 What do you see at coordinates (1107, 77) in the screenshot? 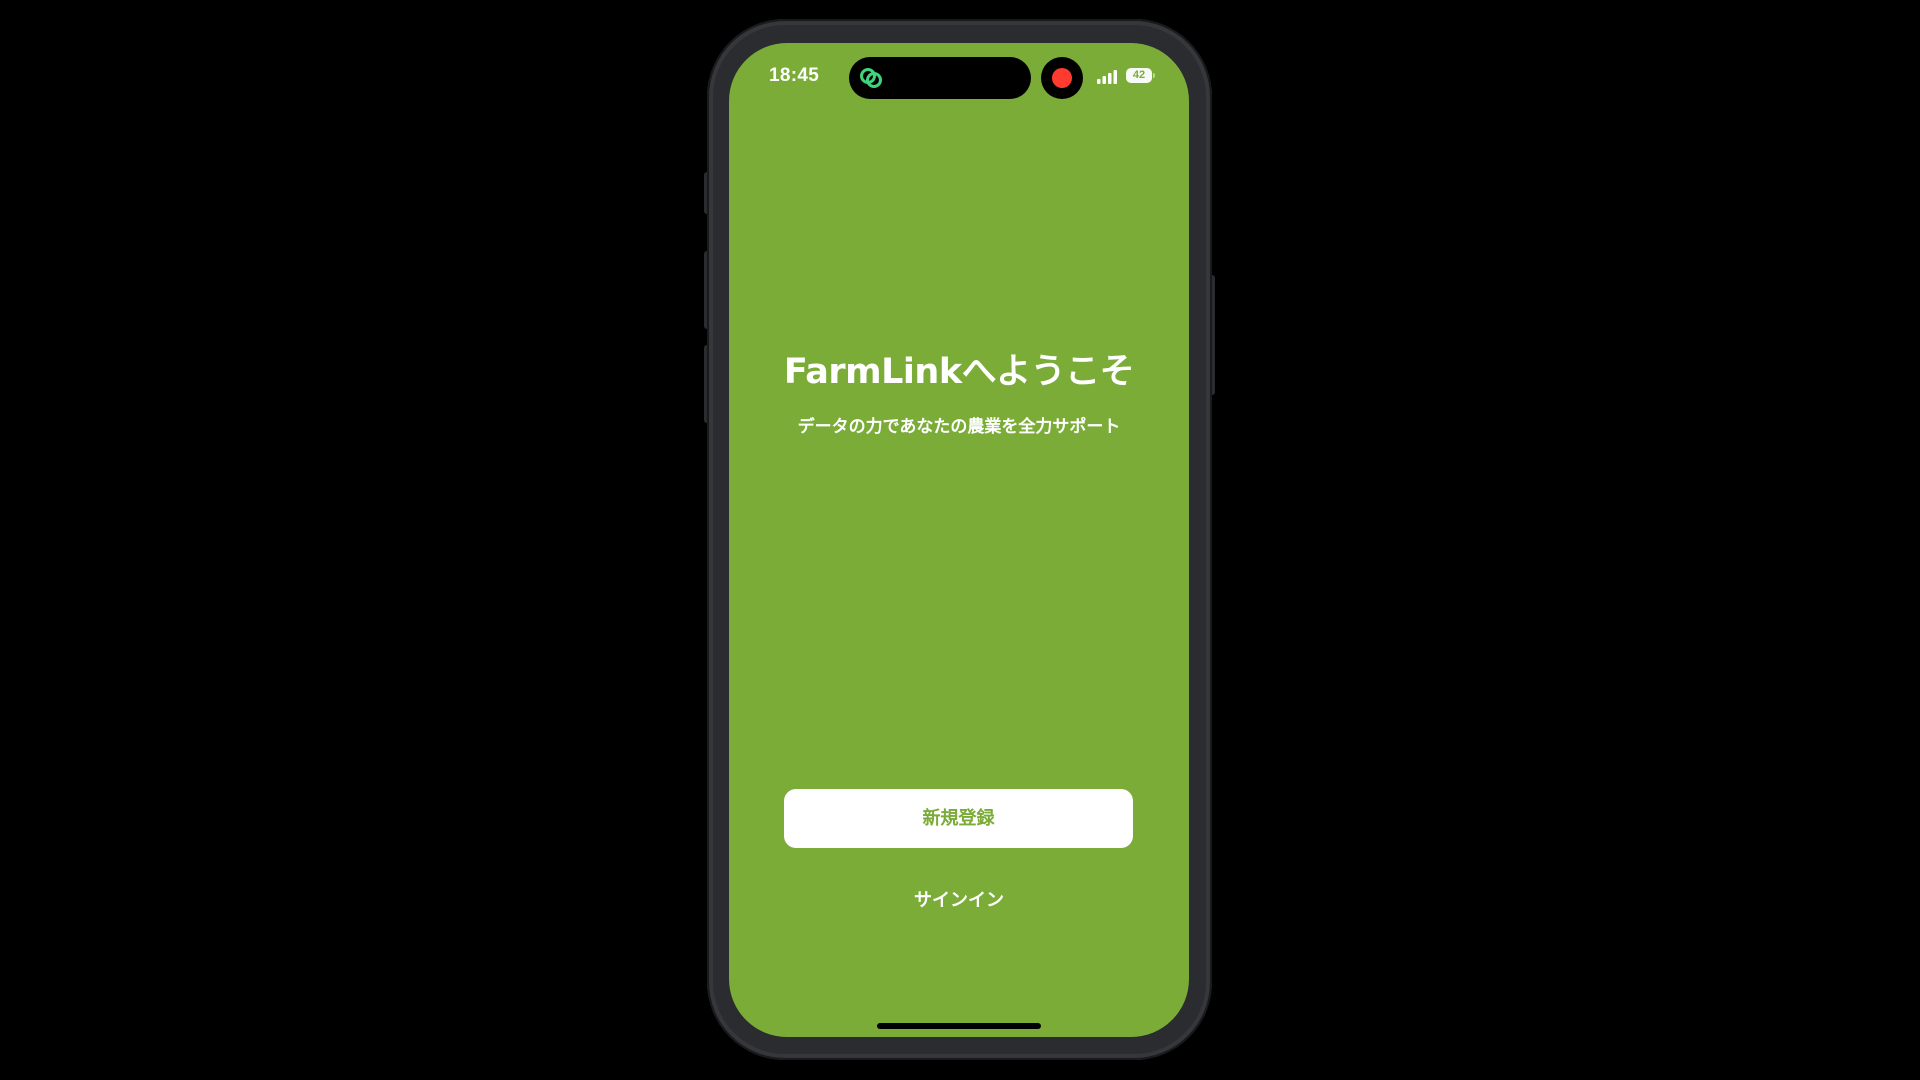
I see `cellular-signal-icon` at bounding box center [1107, 77].